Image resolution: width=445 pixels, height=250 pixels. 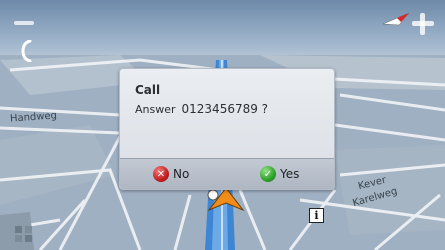 I want to click on zoom-in-icon, so click(x=422, y=24).